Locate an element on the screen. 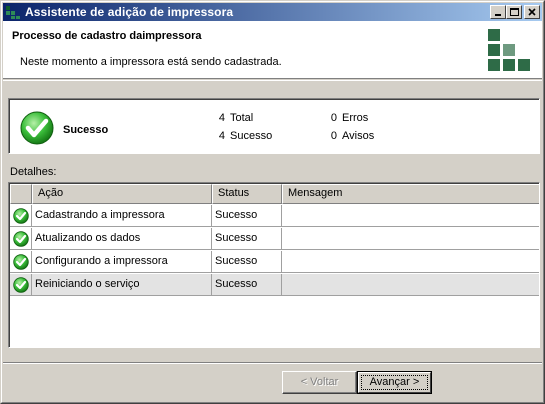  stat-warnings: 0 Avisos is located at coordinates (350, 136).